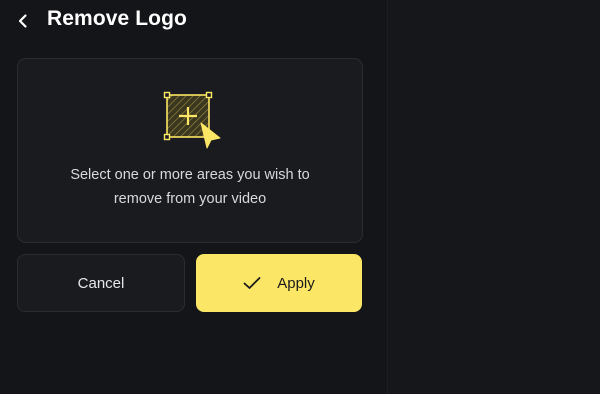 This screenshot has height=394, width=600. Describe the element at coordinates (252, 283) in the screenshot. I see `checkmark-icon` at that location.